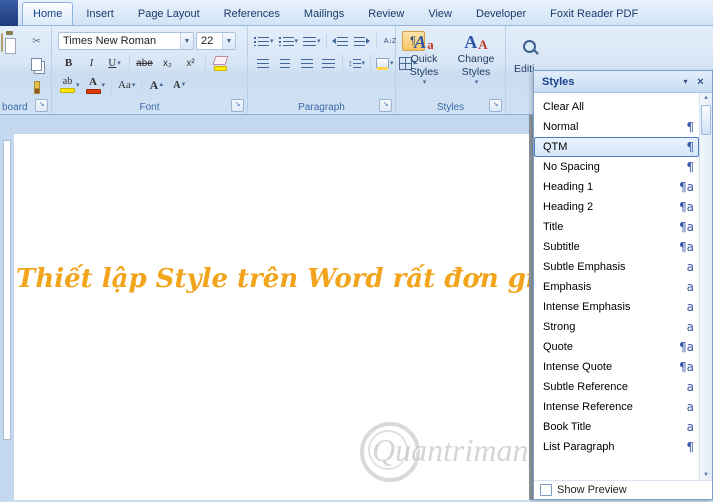 This screenshot has width=713, height=502. Describe the element at coordinates (36, 64) in the screenshot. I see `copy-button` at that location.